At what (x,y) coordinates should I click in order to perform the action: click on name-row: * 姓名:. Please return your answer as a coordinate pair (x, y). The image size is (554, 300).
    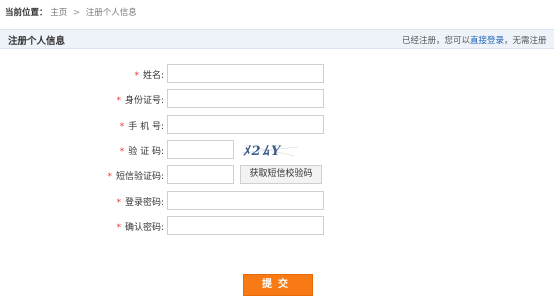
    Looking at the image, I should click on (277, 74).